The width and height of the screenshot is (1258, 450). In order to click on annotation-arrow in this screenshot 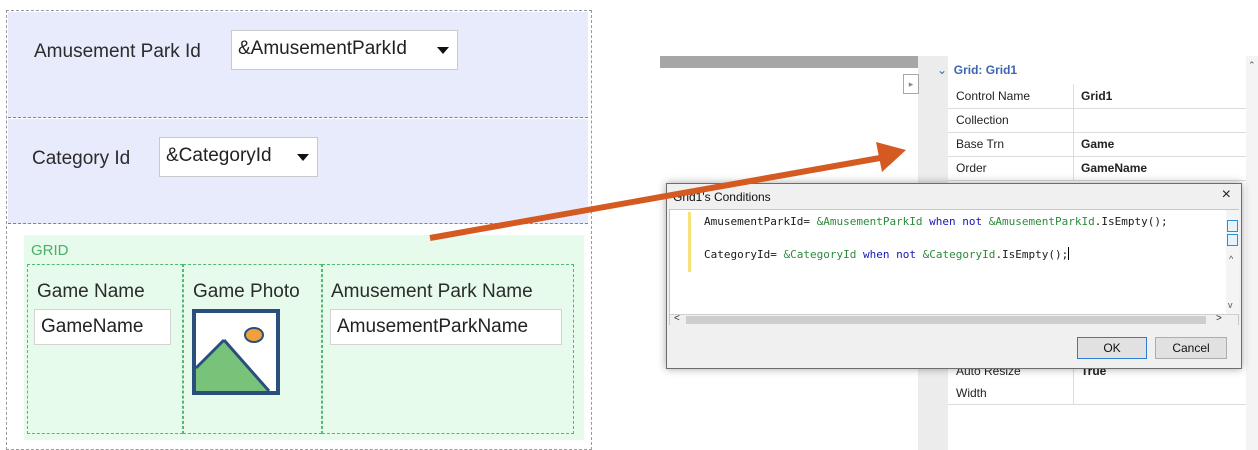, I will do `click(667, 191)`.